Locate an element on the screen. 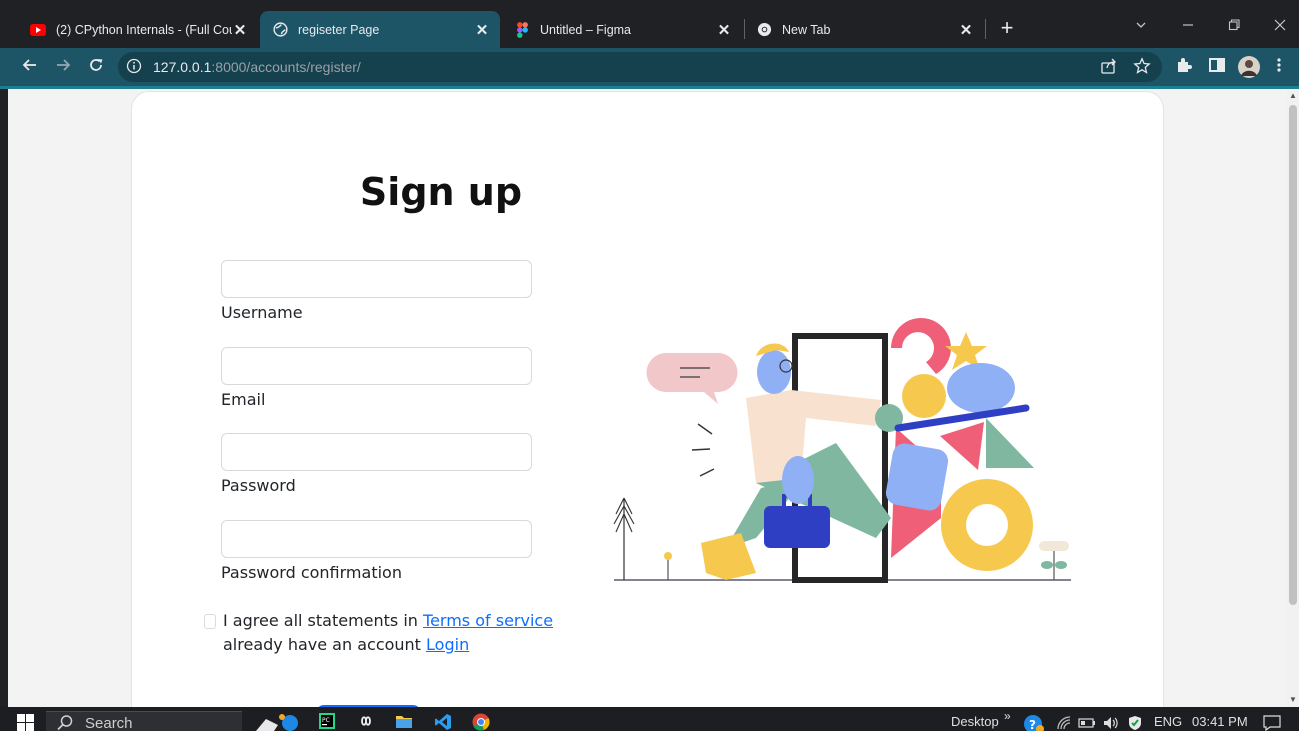 This screenshot has height=731, width=1299. desktop-chevron: » is located at coordinates (1007, 716).